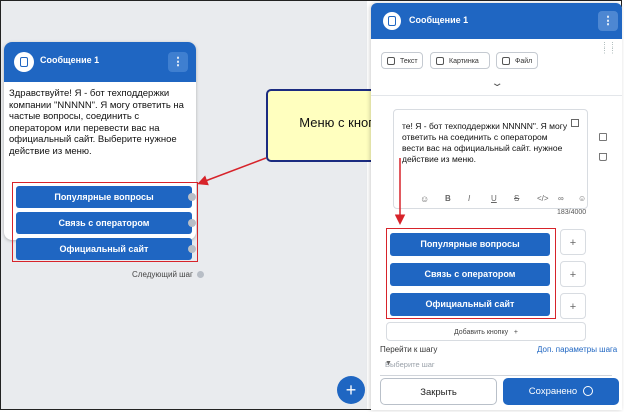 This screenshot has height=412, width=624. I want to click on arrow-to-node-buttons, so click(232, 171).